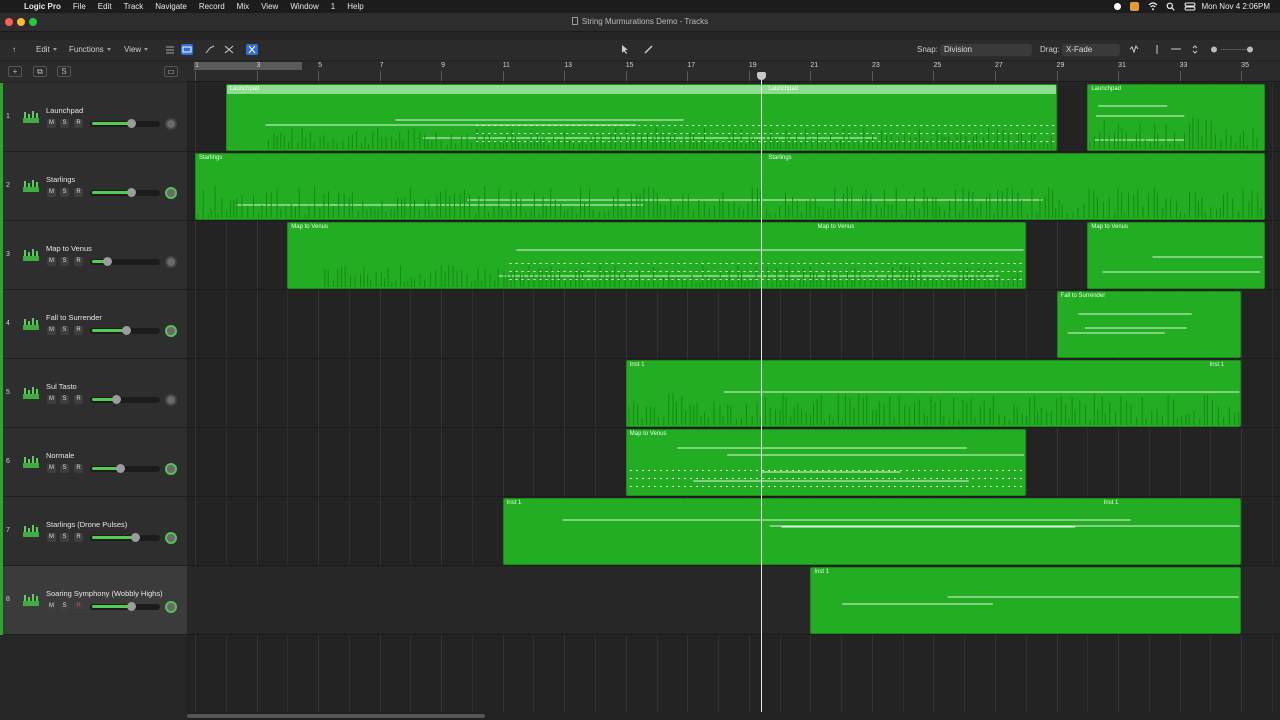  What do you see at coordinates (730, 186) in the screenshot?
I see `midi-region: Starlings Starlings` at bounding box center [730, 186].